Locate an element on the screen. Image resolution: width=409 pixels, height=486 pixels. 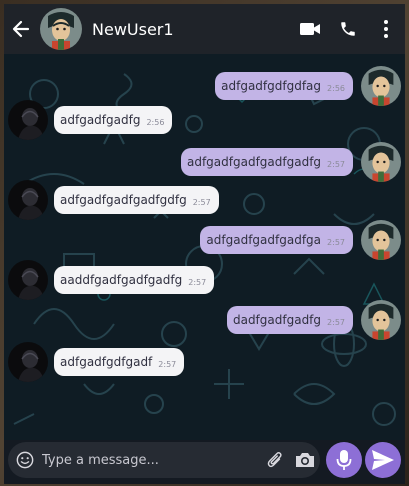
paperclip-icon is located at coordinates (274, 460).